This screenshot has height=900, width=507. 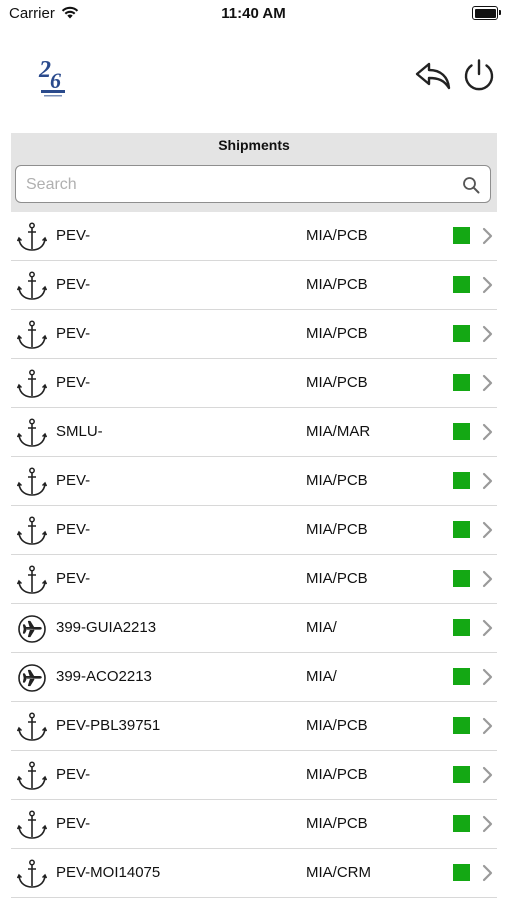 I want to click on search-field, so click(x=253, y=184).